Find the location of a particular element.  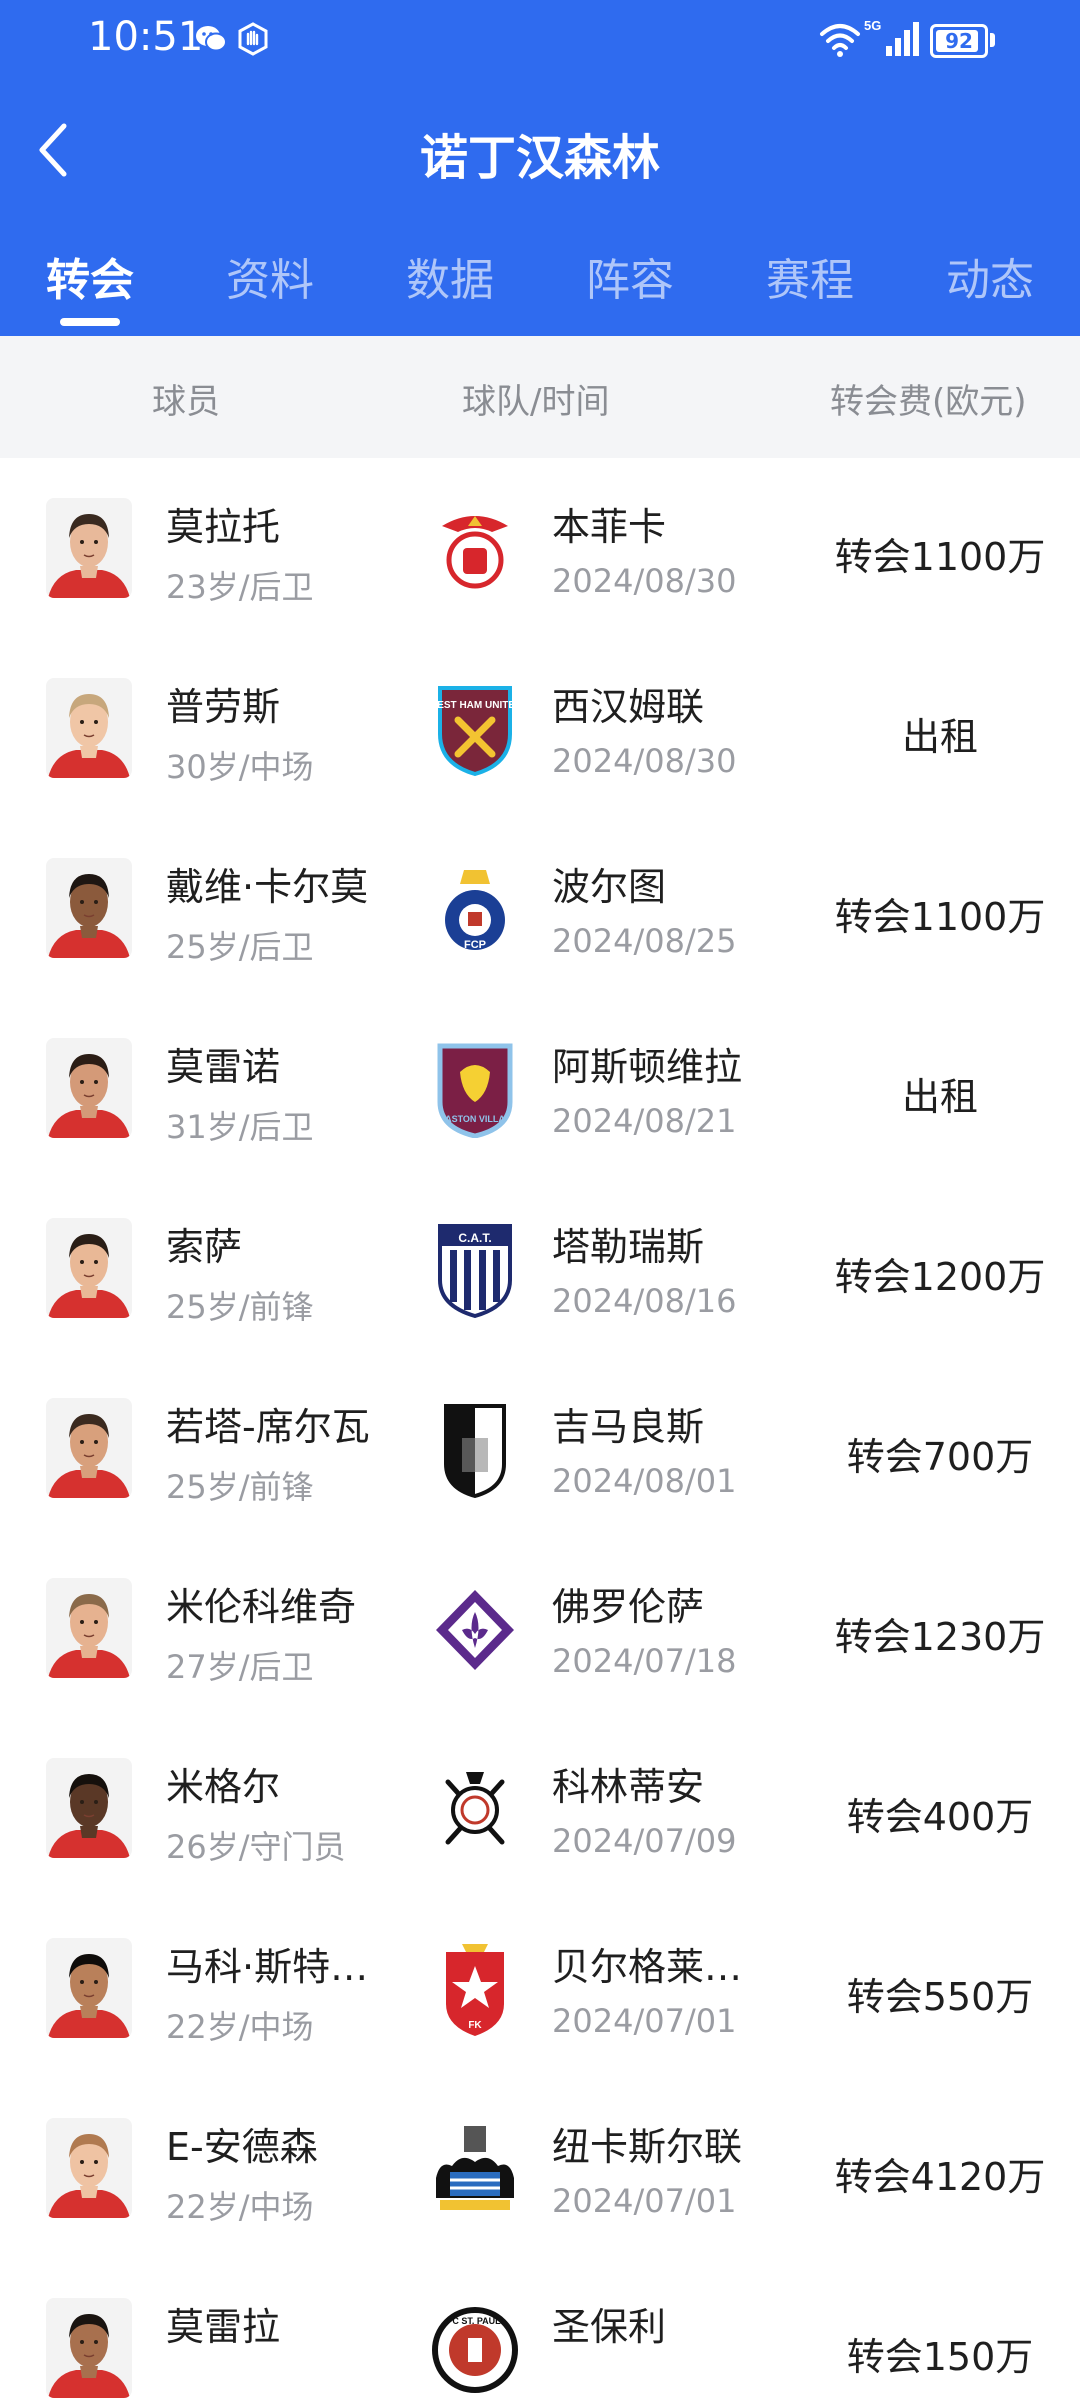

app-header: 10:51 5G 92 诺丁汉森林 转会 资料 数据 阵容 赛程 动态 is located at coordinates (540, 168).